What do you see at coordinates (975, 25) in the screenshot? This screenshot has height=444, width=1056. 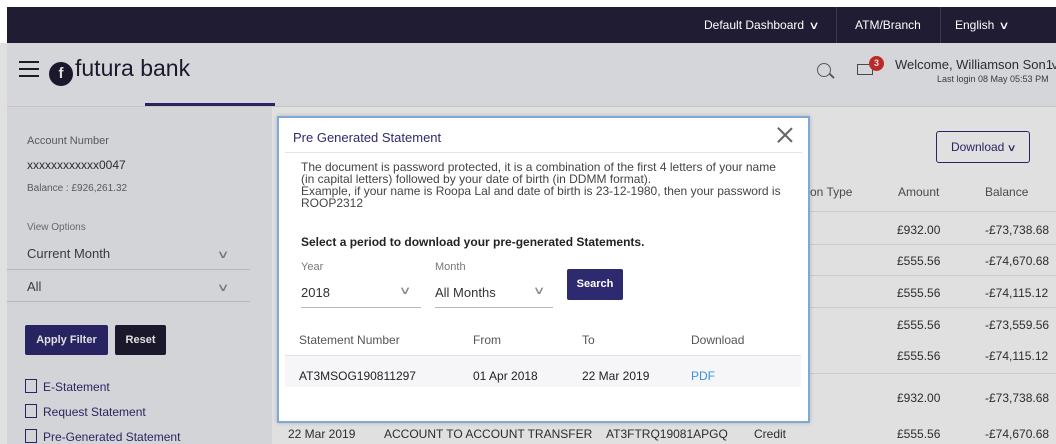 I see `language-label: English` at bounding box center [975, 25].